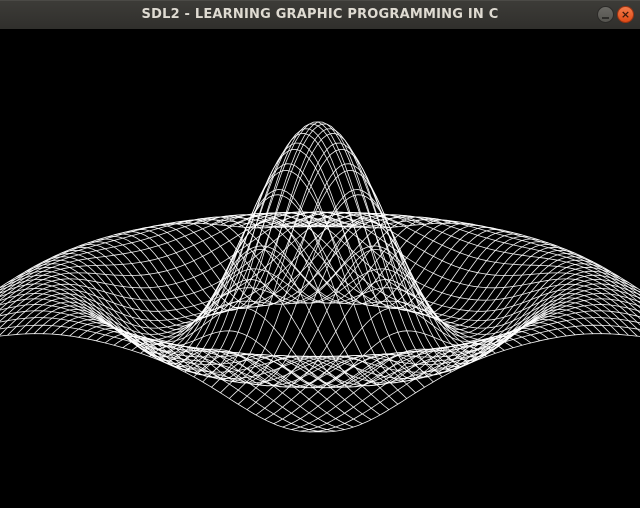 The image size is (640, 508). I want to click on window-title: SDL2 - LEARNING GRAPHIC PROGRAMMING IN C, so click(320, 14).